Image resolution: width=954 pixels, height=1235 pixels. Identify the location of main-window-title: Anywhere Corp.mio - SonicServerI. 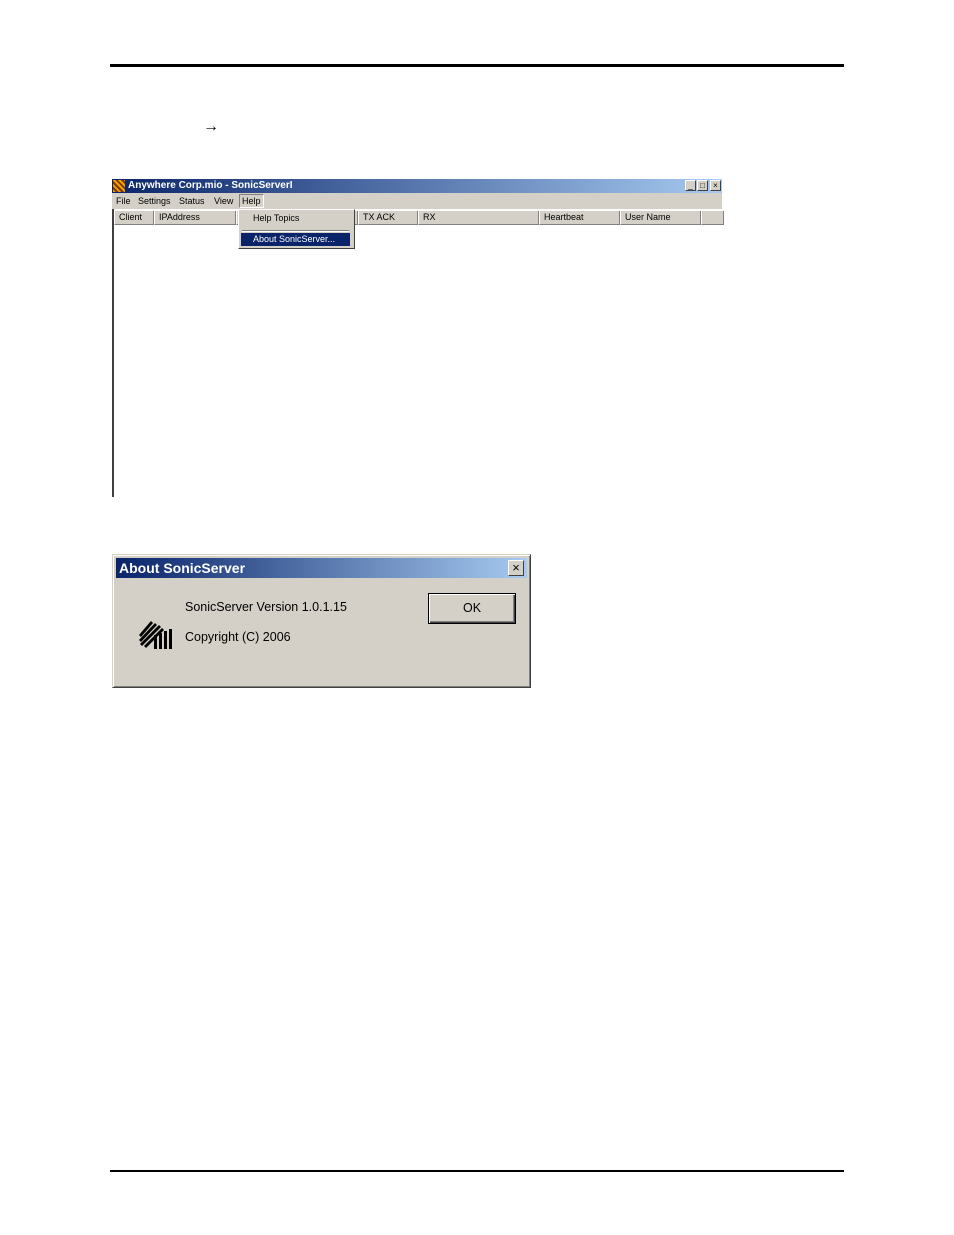
(210, 185).